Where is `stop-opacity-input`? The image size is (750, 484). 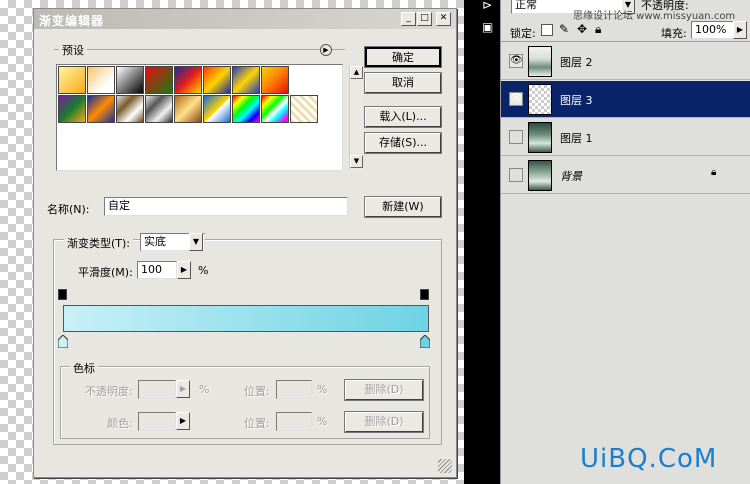 stop-opacity-input is located at coordinates (157, 389).